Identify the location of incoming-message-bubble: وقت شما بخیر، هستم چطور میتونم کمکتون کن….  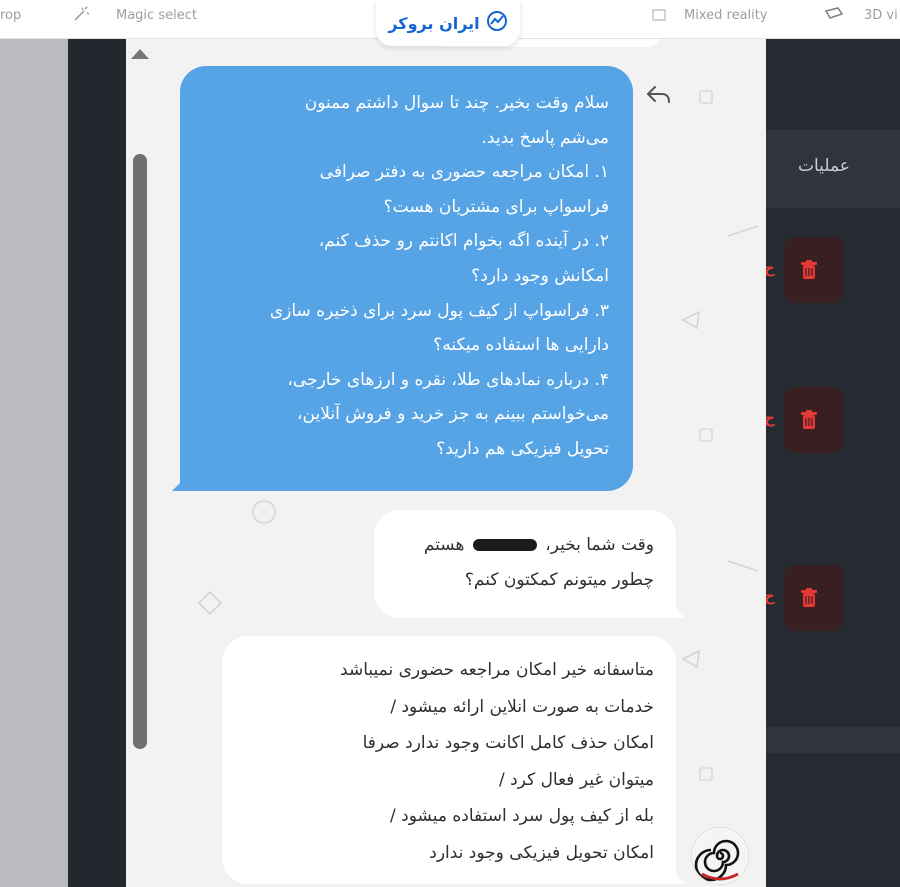
(529, 564).